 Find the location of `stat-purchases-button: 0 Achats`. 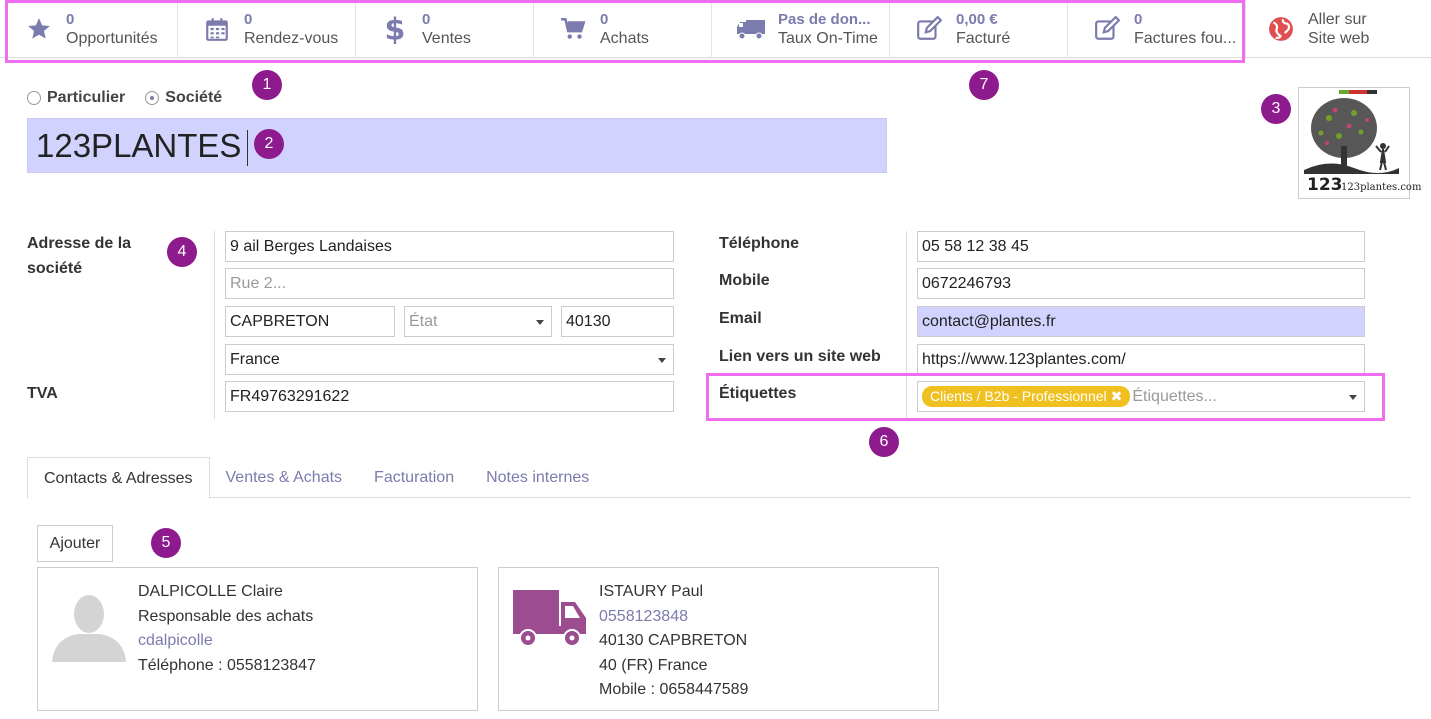

stat-purchases-button: 0 Achats is located at coordinates (623, 29).